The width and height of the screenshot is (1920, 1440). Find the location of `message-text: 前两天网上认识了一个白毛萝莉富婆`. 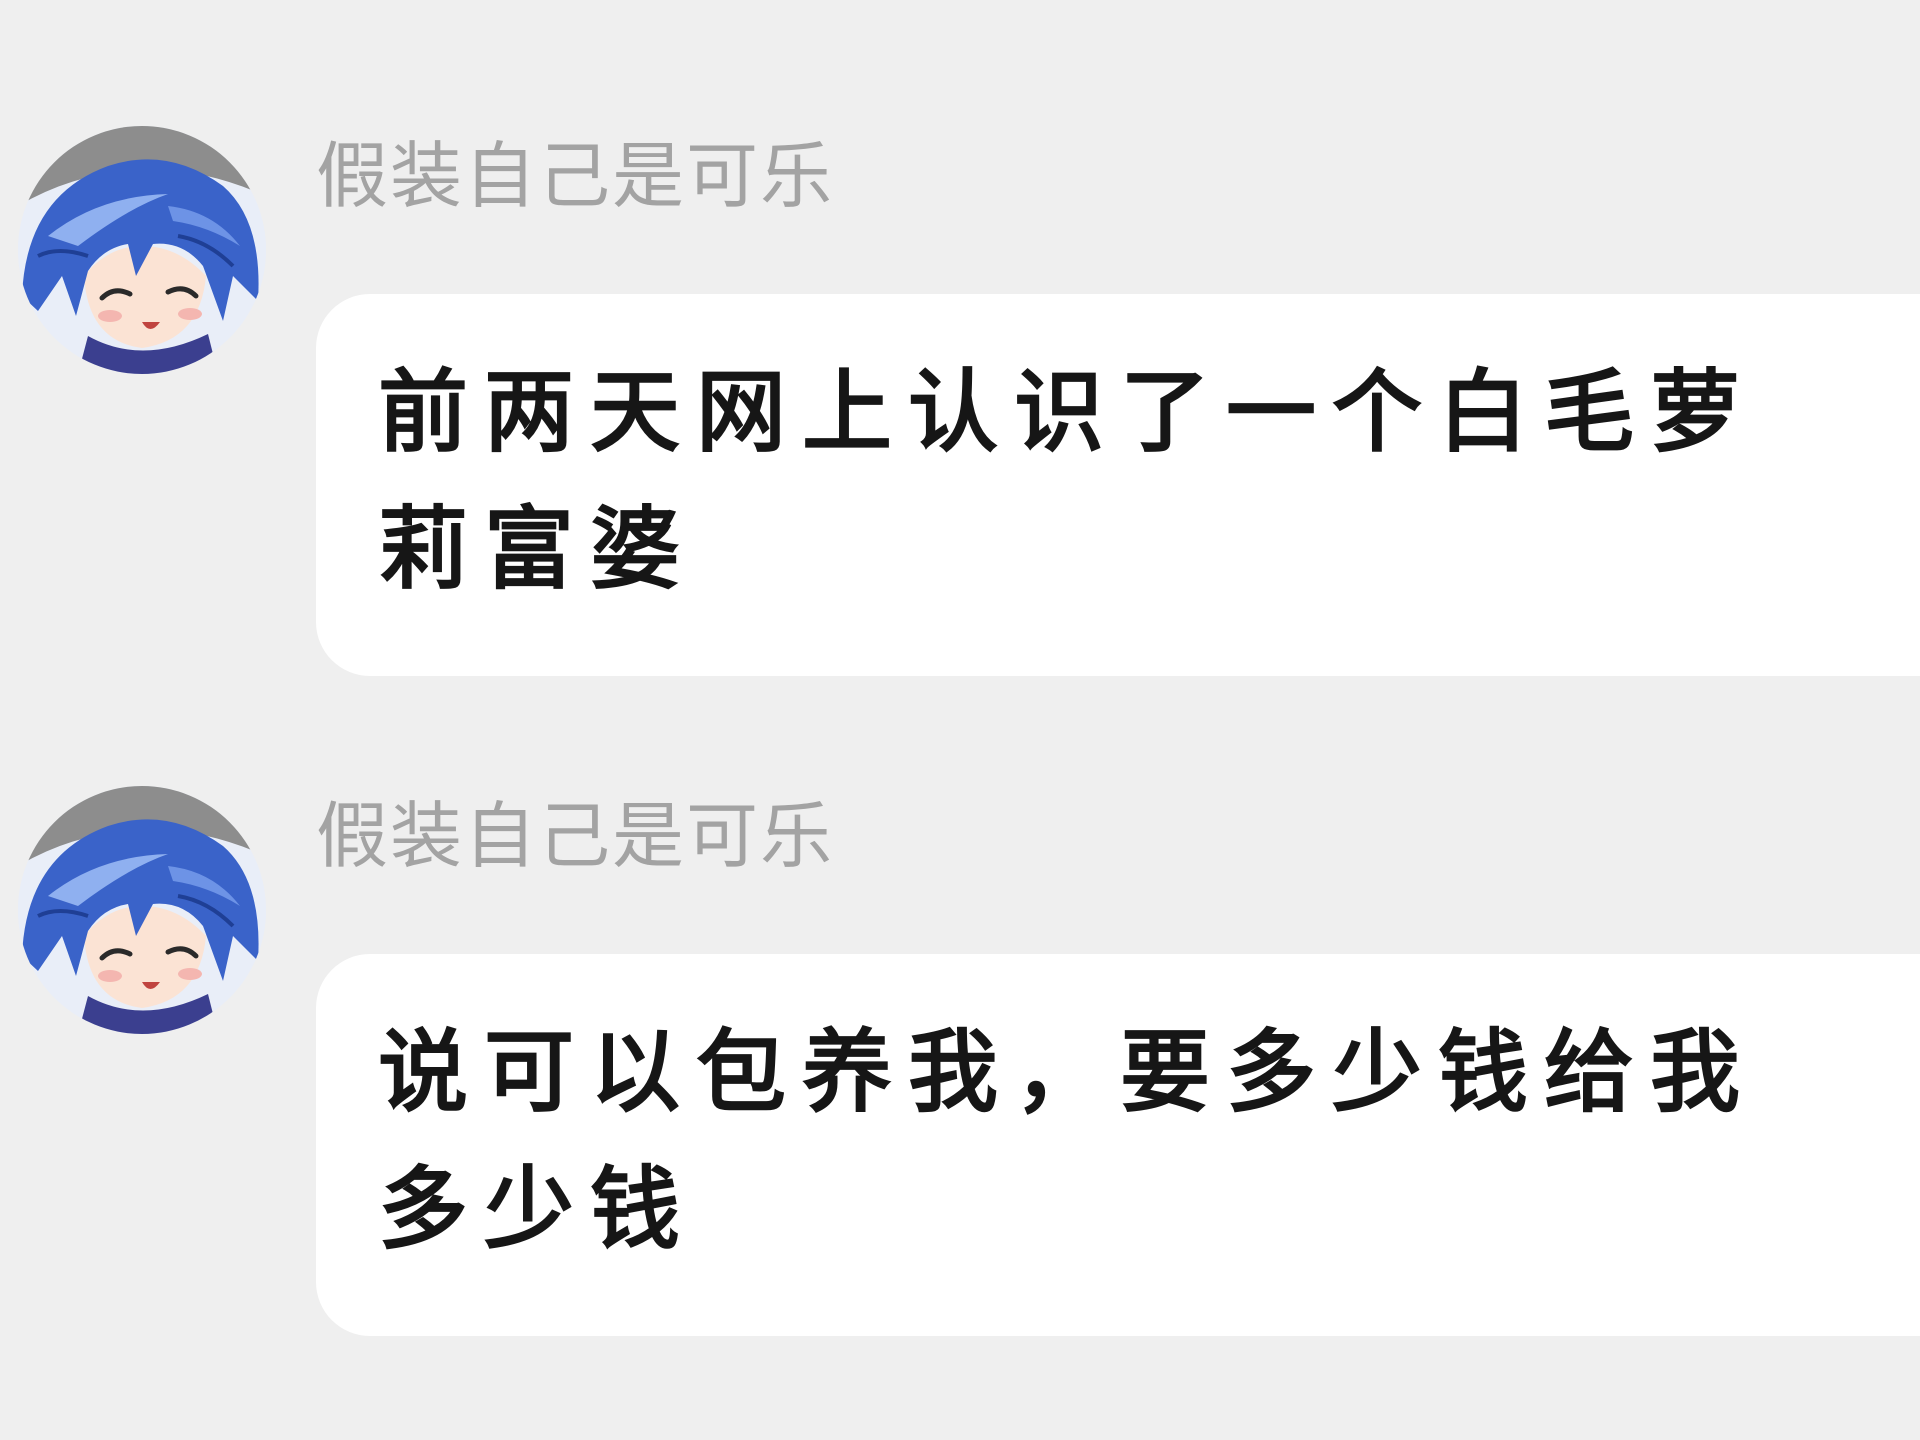

message-text: 前两天网上认识了一个白毛萝莉富婆 is located at coordinates (1067, 481).